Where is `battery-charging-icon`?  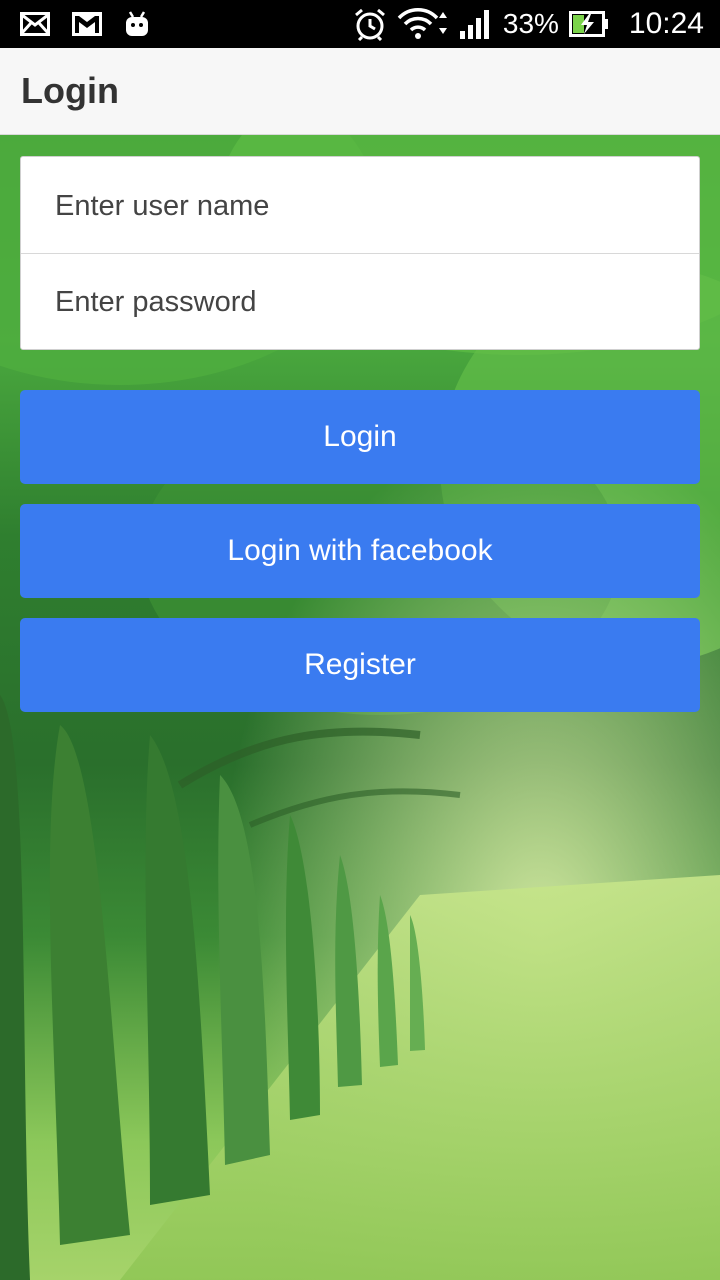 battery-charging-icon is located at coordinates (588, 24).